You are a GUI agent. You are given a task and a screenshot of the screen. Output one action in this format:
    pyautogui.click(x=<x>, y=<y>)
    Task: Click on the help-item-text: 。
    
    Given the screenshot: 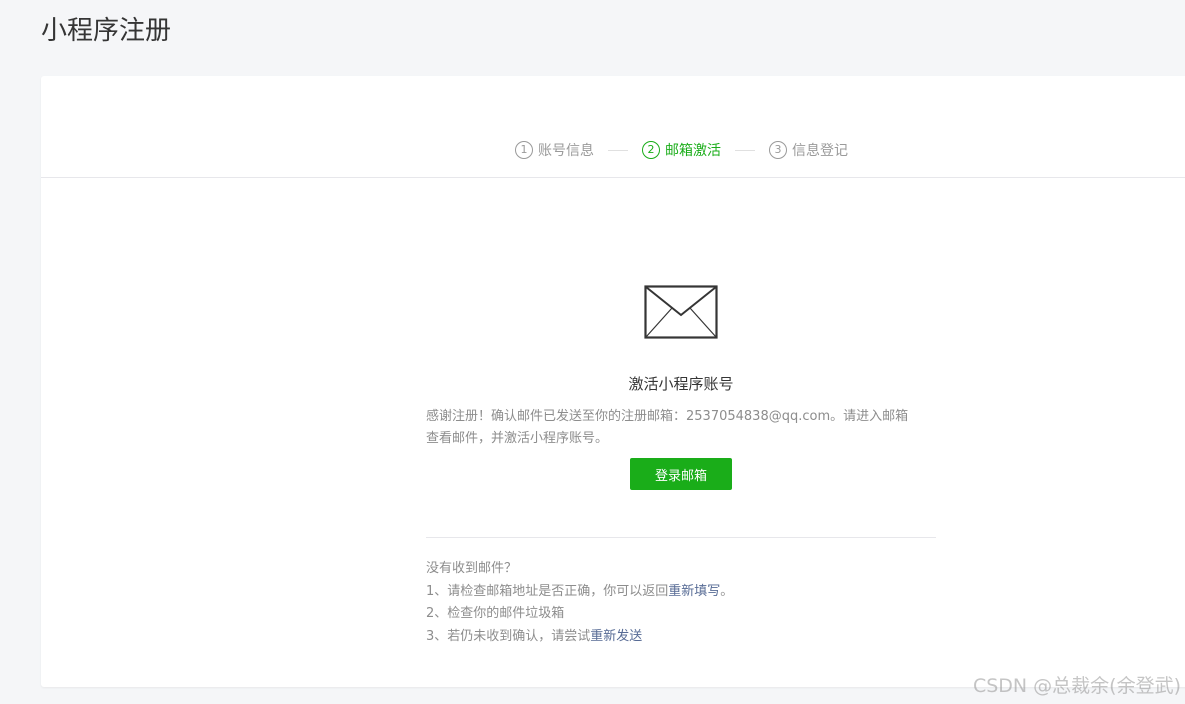 What is the action you would take?
    pyautogui.click(x=727, y=591)
    